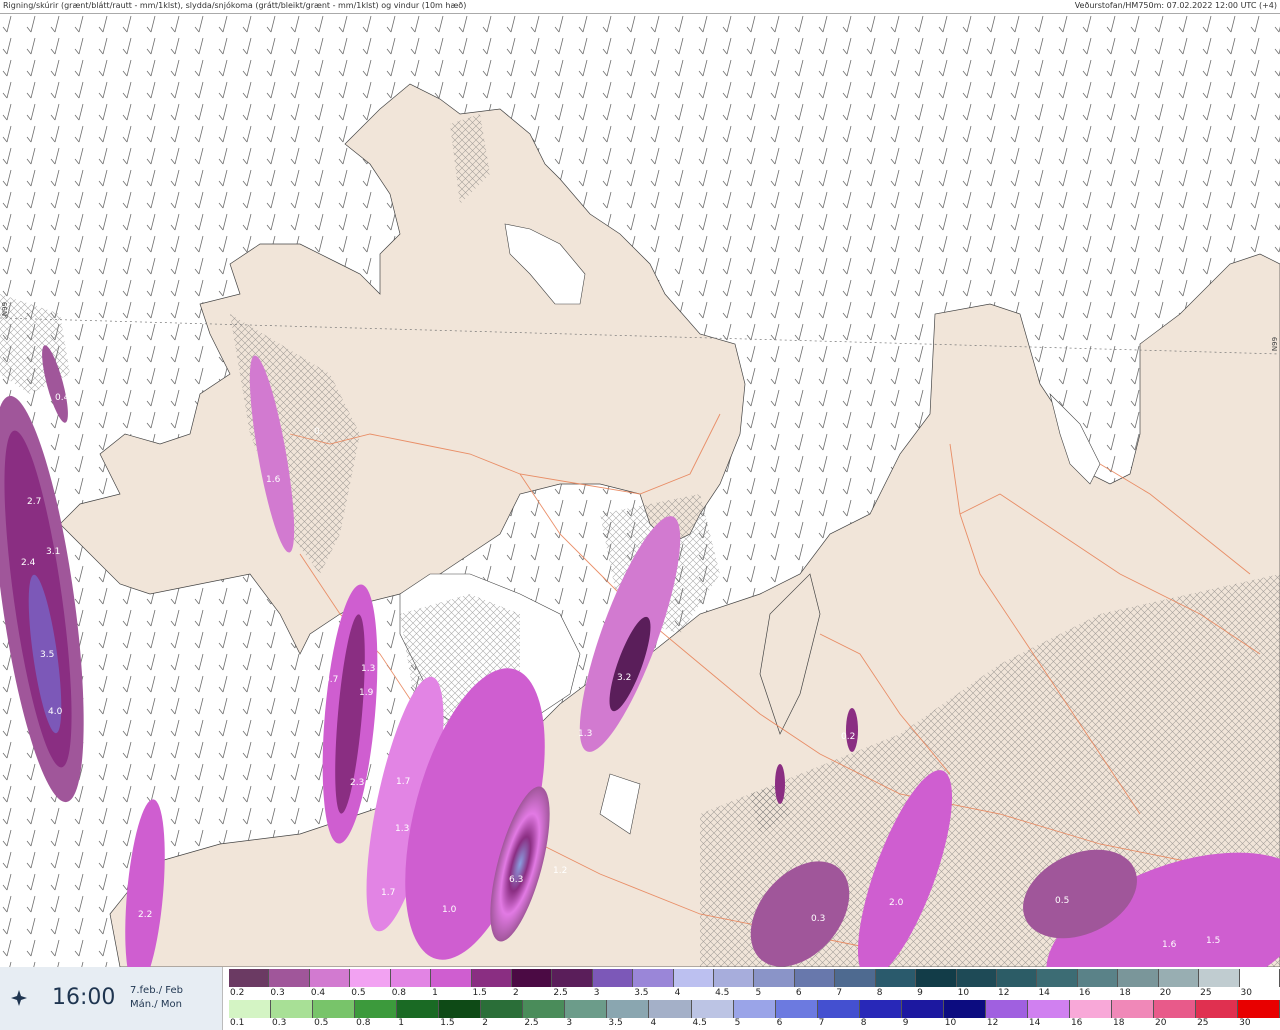 This screenshot has height=1030, width=1280. What do you see at coordinates (798, 993) in the screenshot?
I see `snow_scale-label: 6` at bounding box center [798, 993].